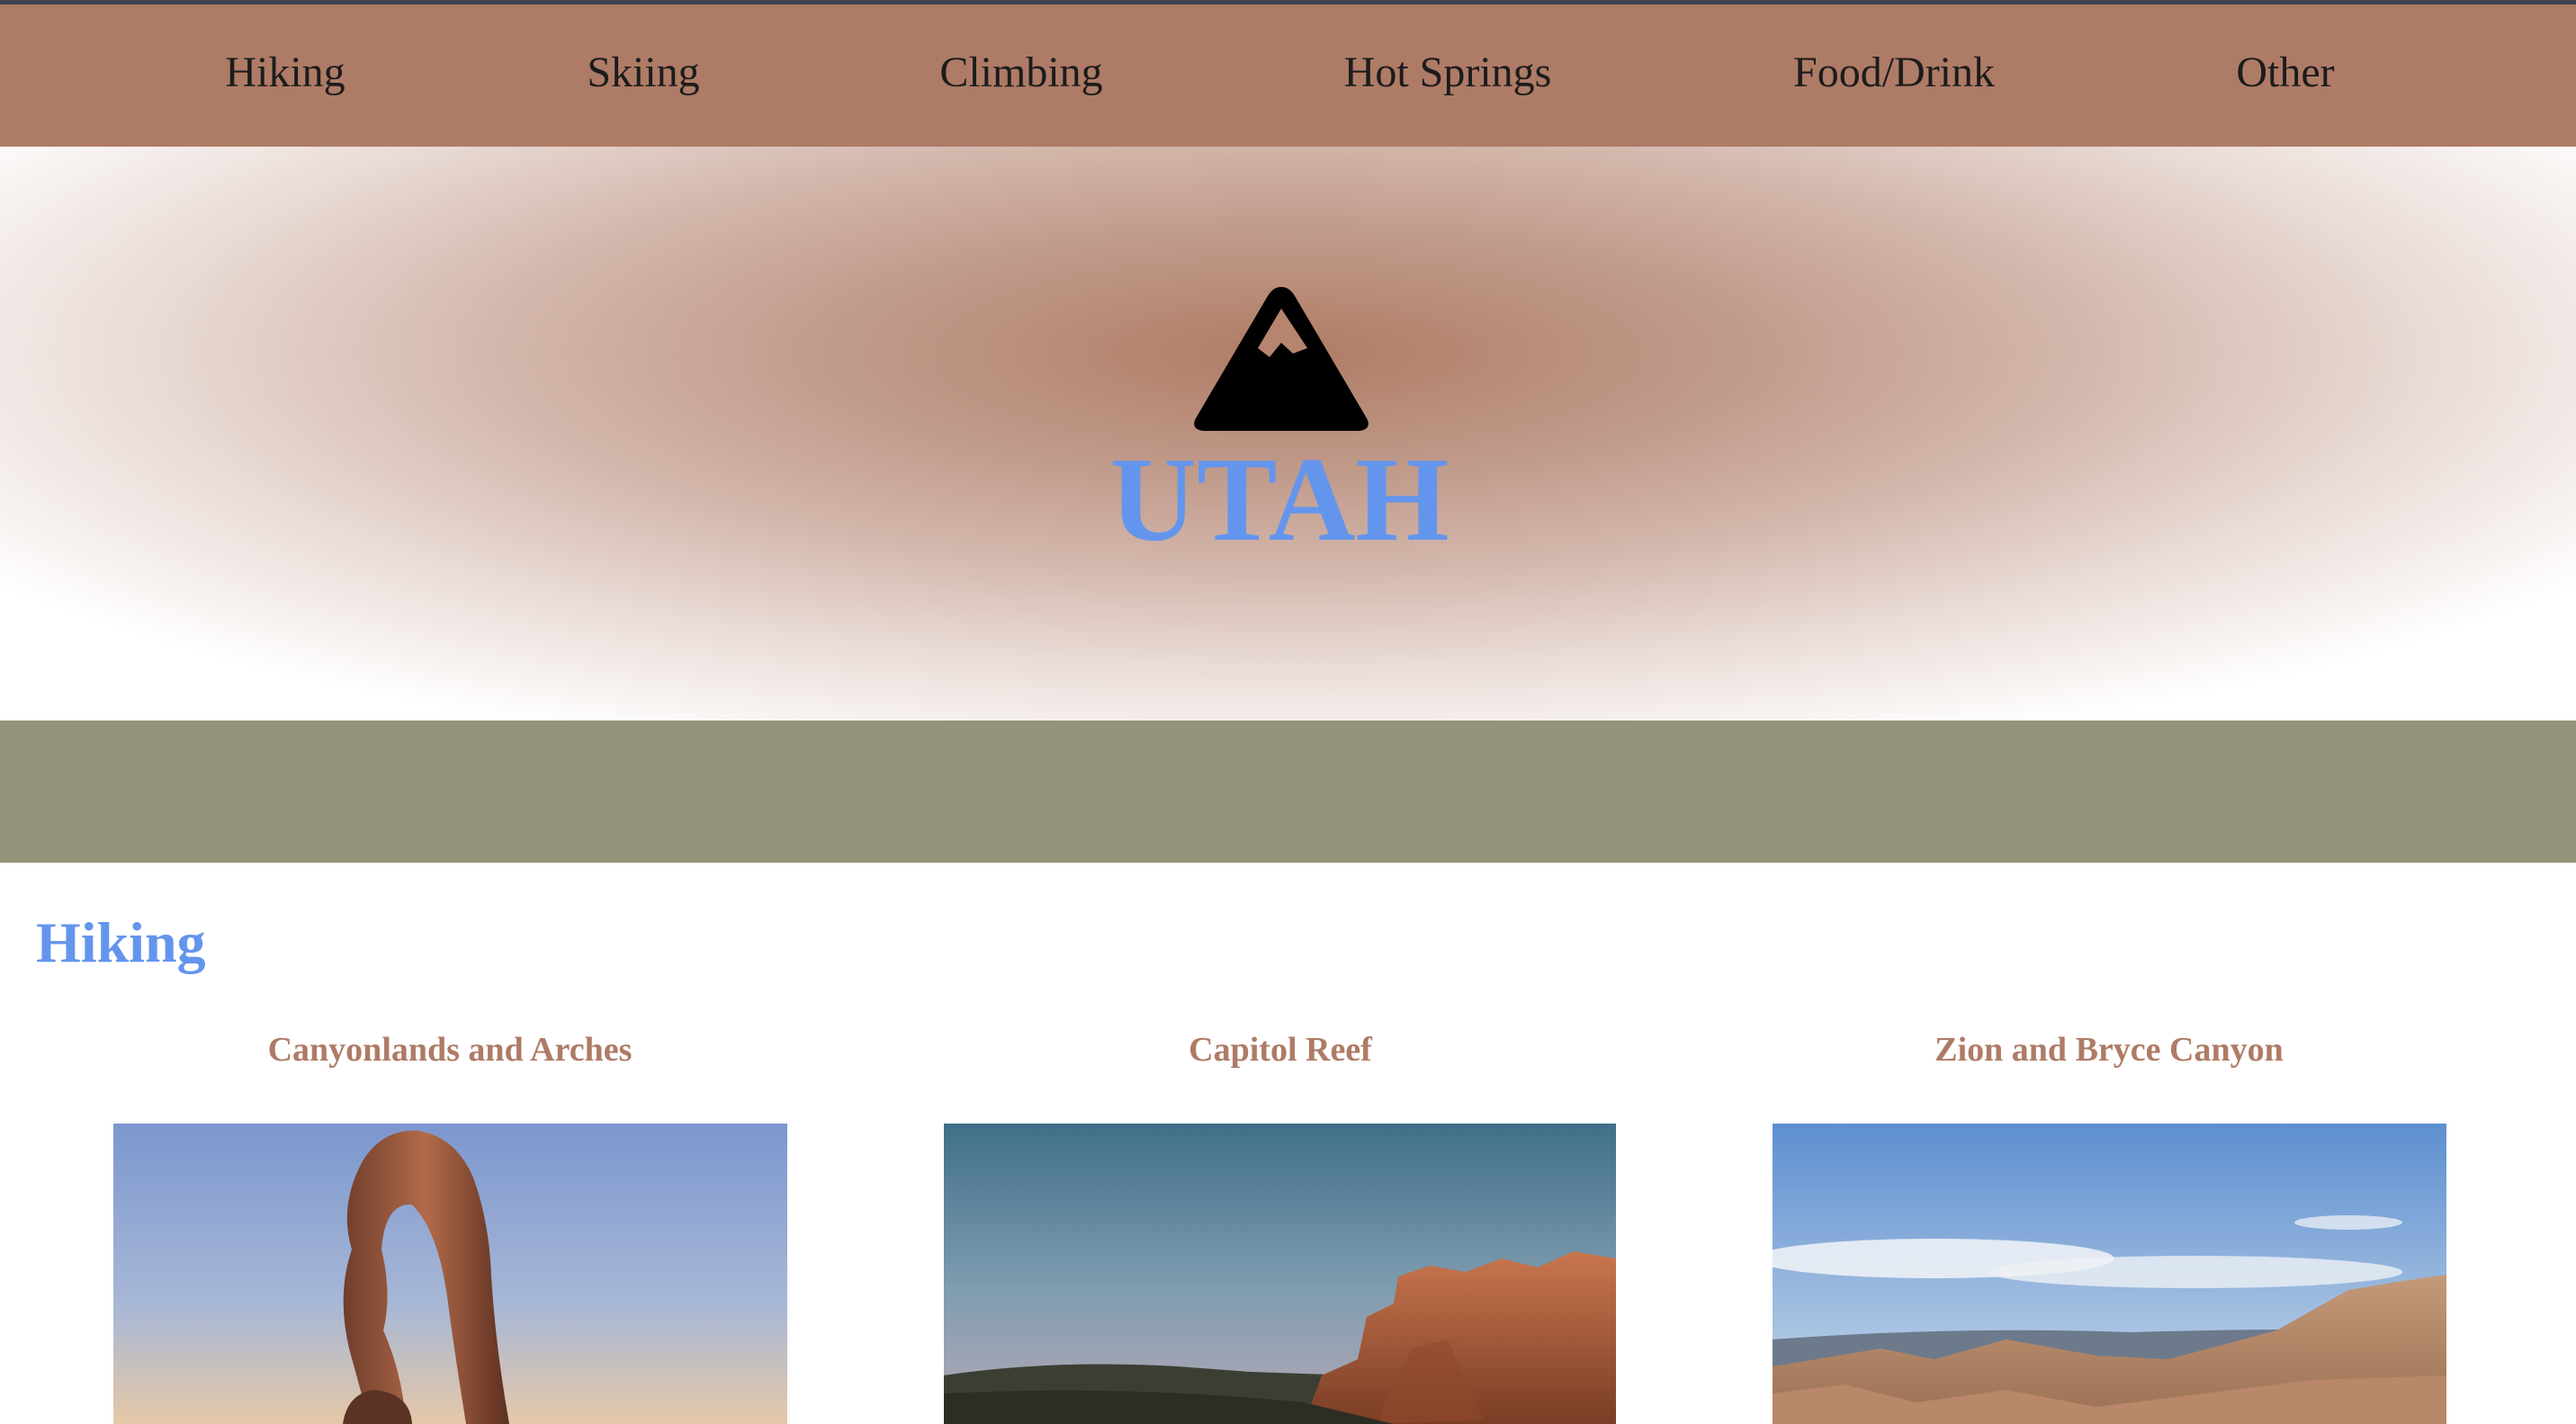 The height and width of the screenshot is (1424, 2576). Describe the element at coordinates (1281, 1050) in the screenshot. I see `card-title-capitol-reef: Capitol Reef` at that location.